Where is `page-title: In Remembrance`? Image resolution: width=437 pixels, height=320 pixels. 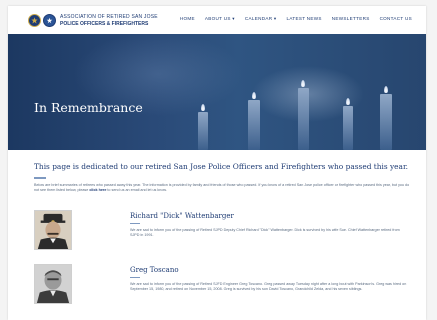
page-title: In Remembrance is located at coordinates (88, 107).